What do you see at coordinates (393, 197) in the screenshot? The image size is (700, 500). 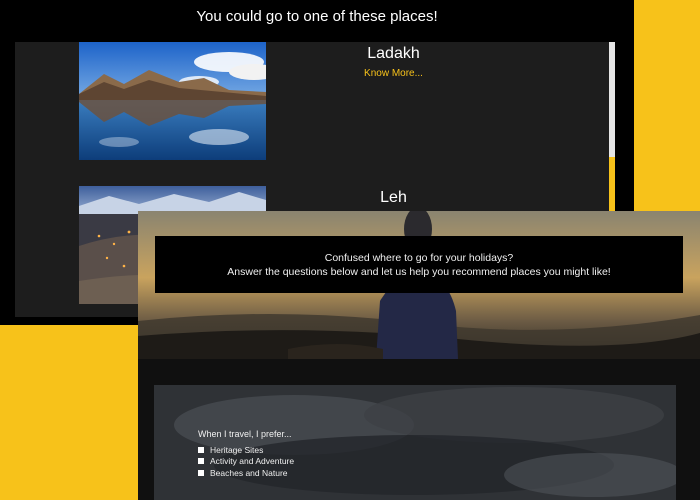 I see `place-name: Leh` at bounding box center [393, 197].